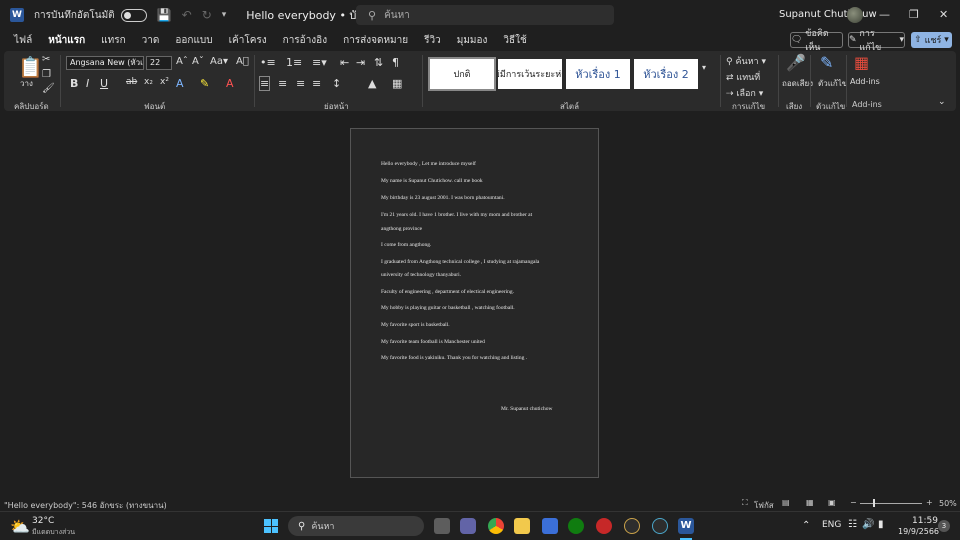 This screenshot has height=540, width=960. Describe the element at coordinates (30, 67) in the screenshot. I see `paste-icon: 📋` at that location.